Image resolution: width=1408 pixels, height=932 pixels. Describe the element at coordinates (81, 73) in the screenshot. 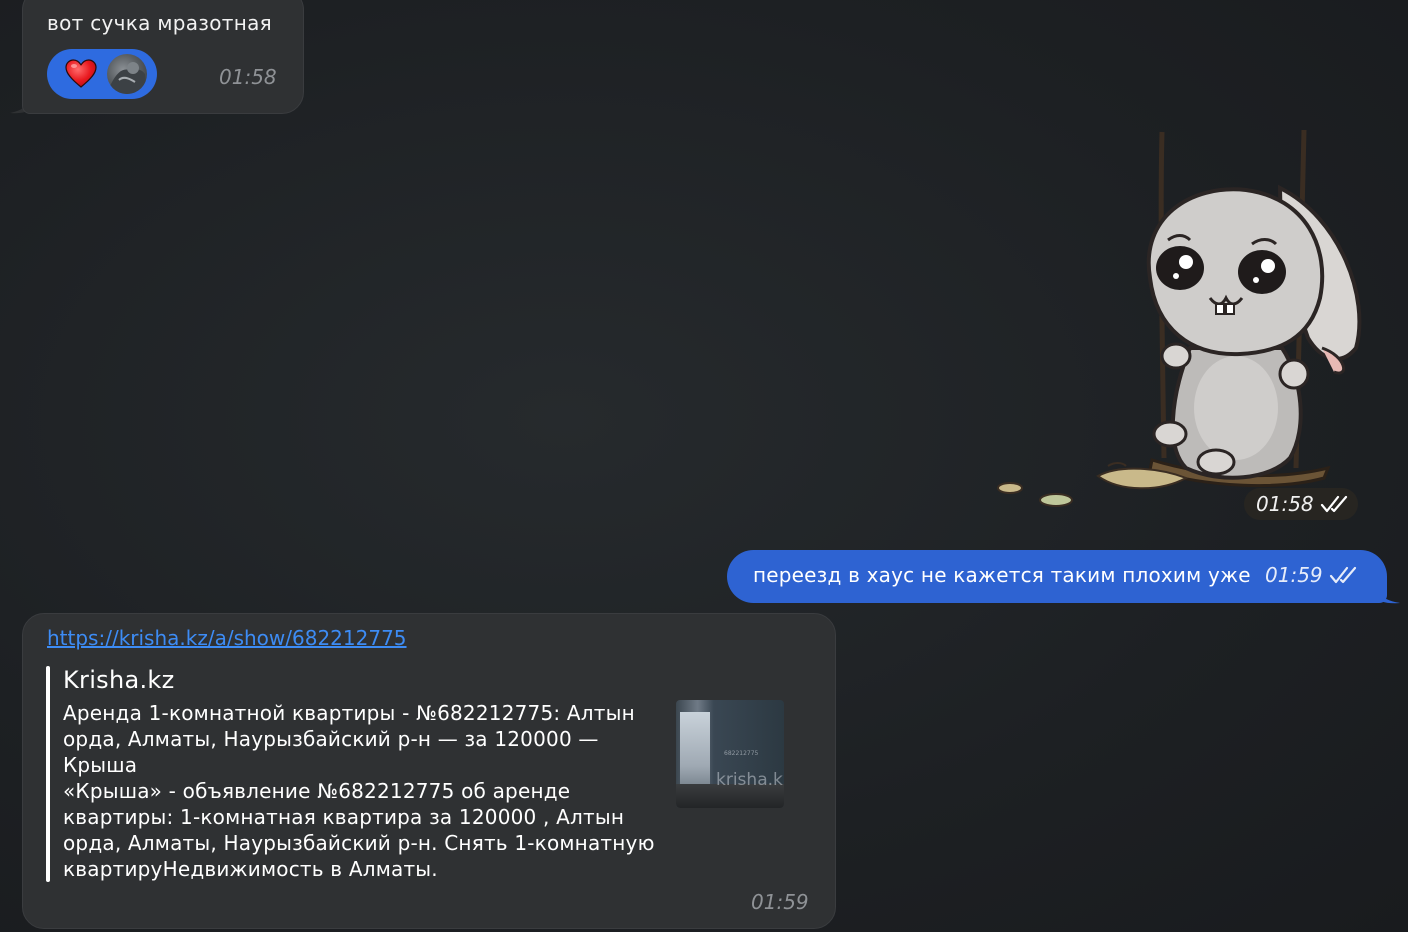

I see `heart-icon` at that location.